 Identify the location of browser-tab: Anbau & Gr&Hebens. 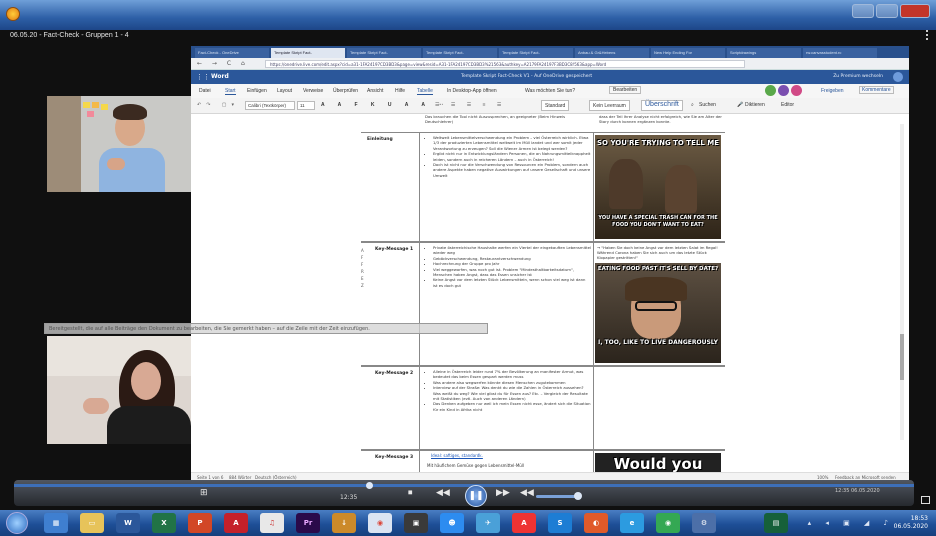
(612, 53).